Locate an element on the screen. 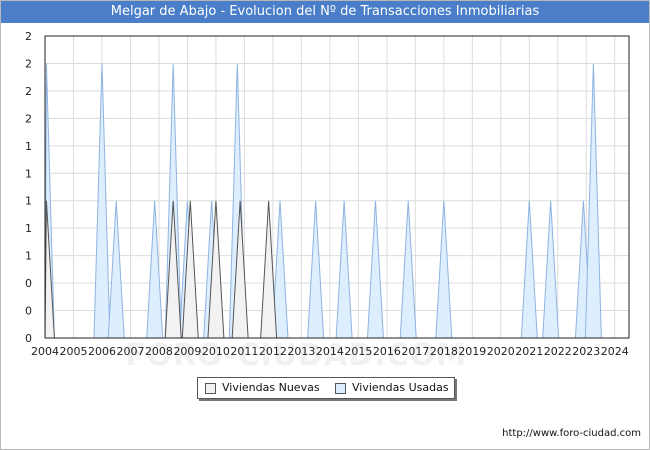  x-tick-label: 2010 is located at coordinates (216, 351).